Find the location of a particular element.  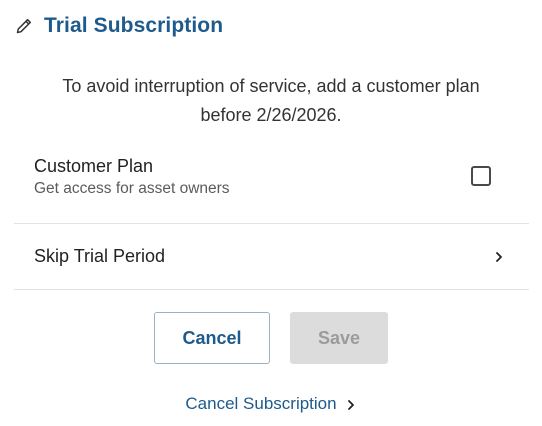

customer-plan-checkbox is located at coordinates (481, 176).